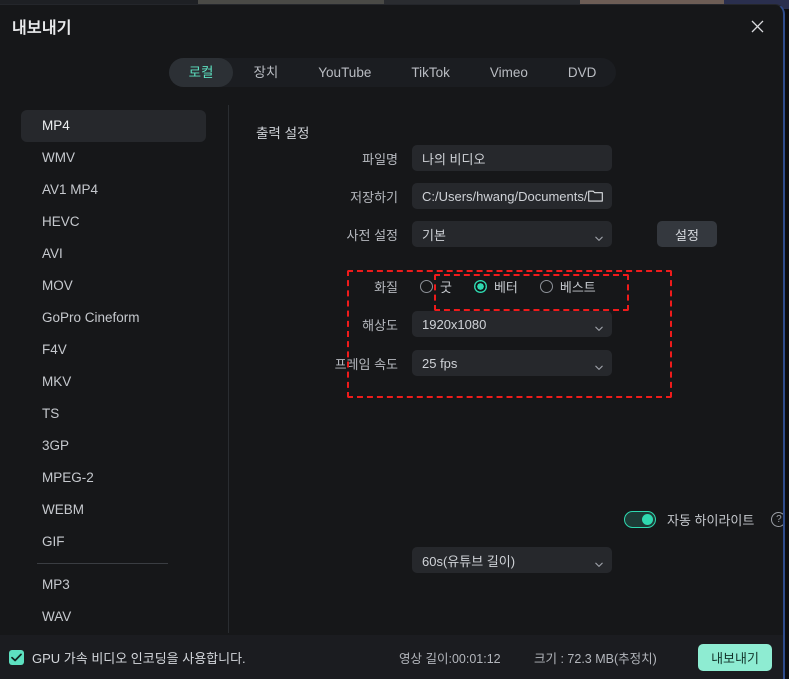 The image size is (789, 679). I want to click on export-button: 내보내기, so click(735, 657).